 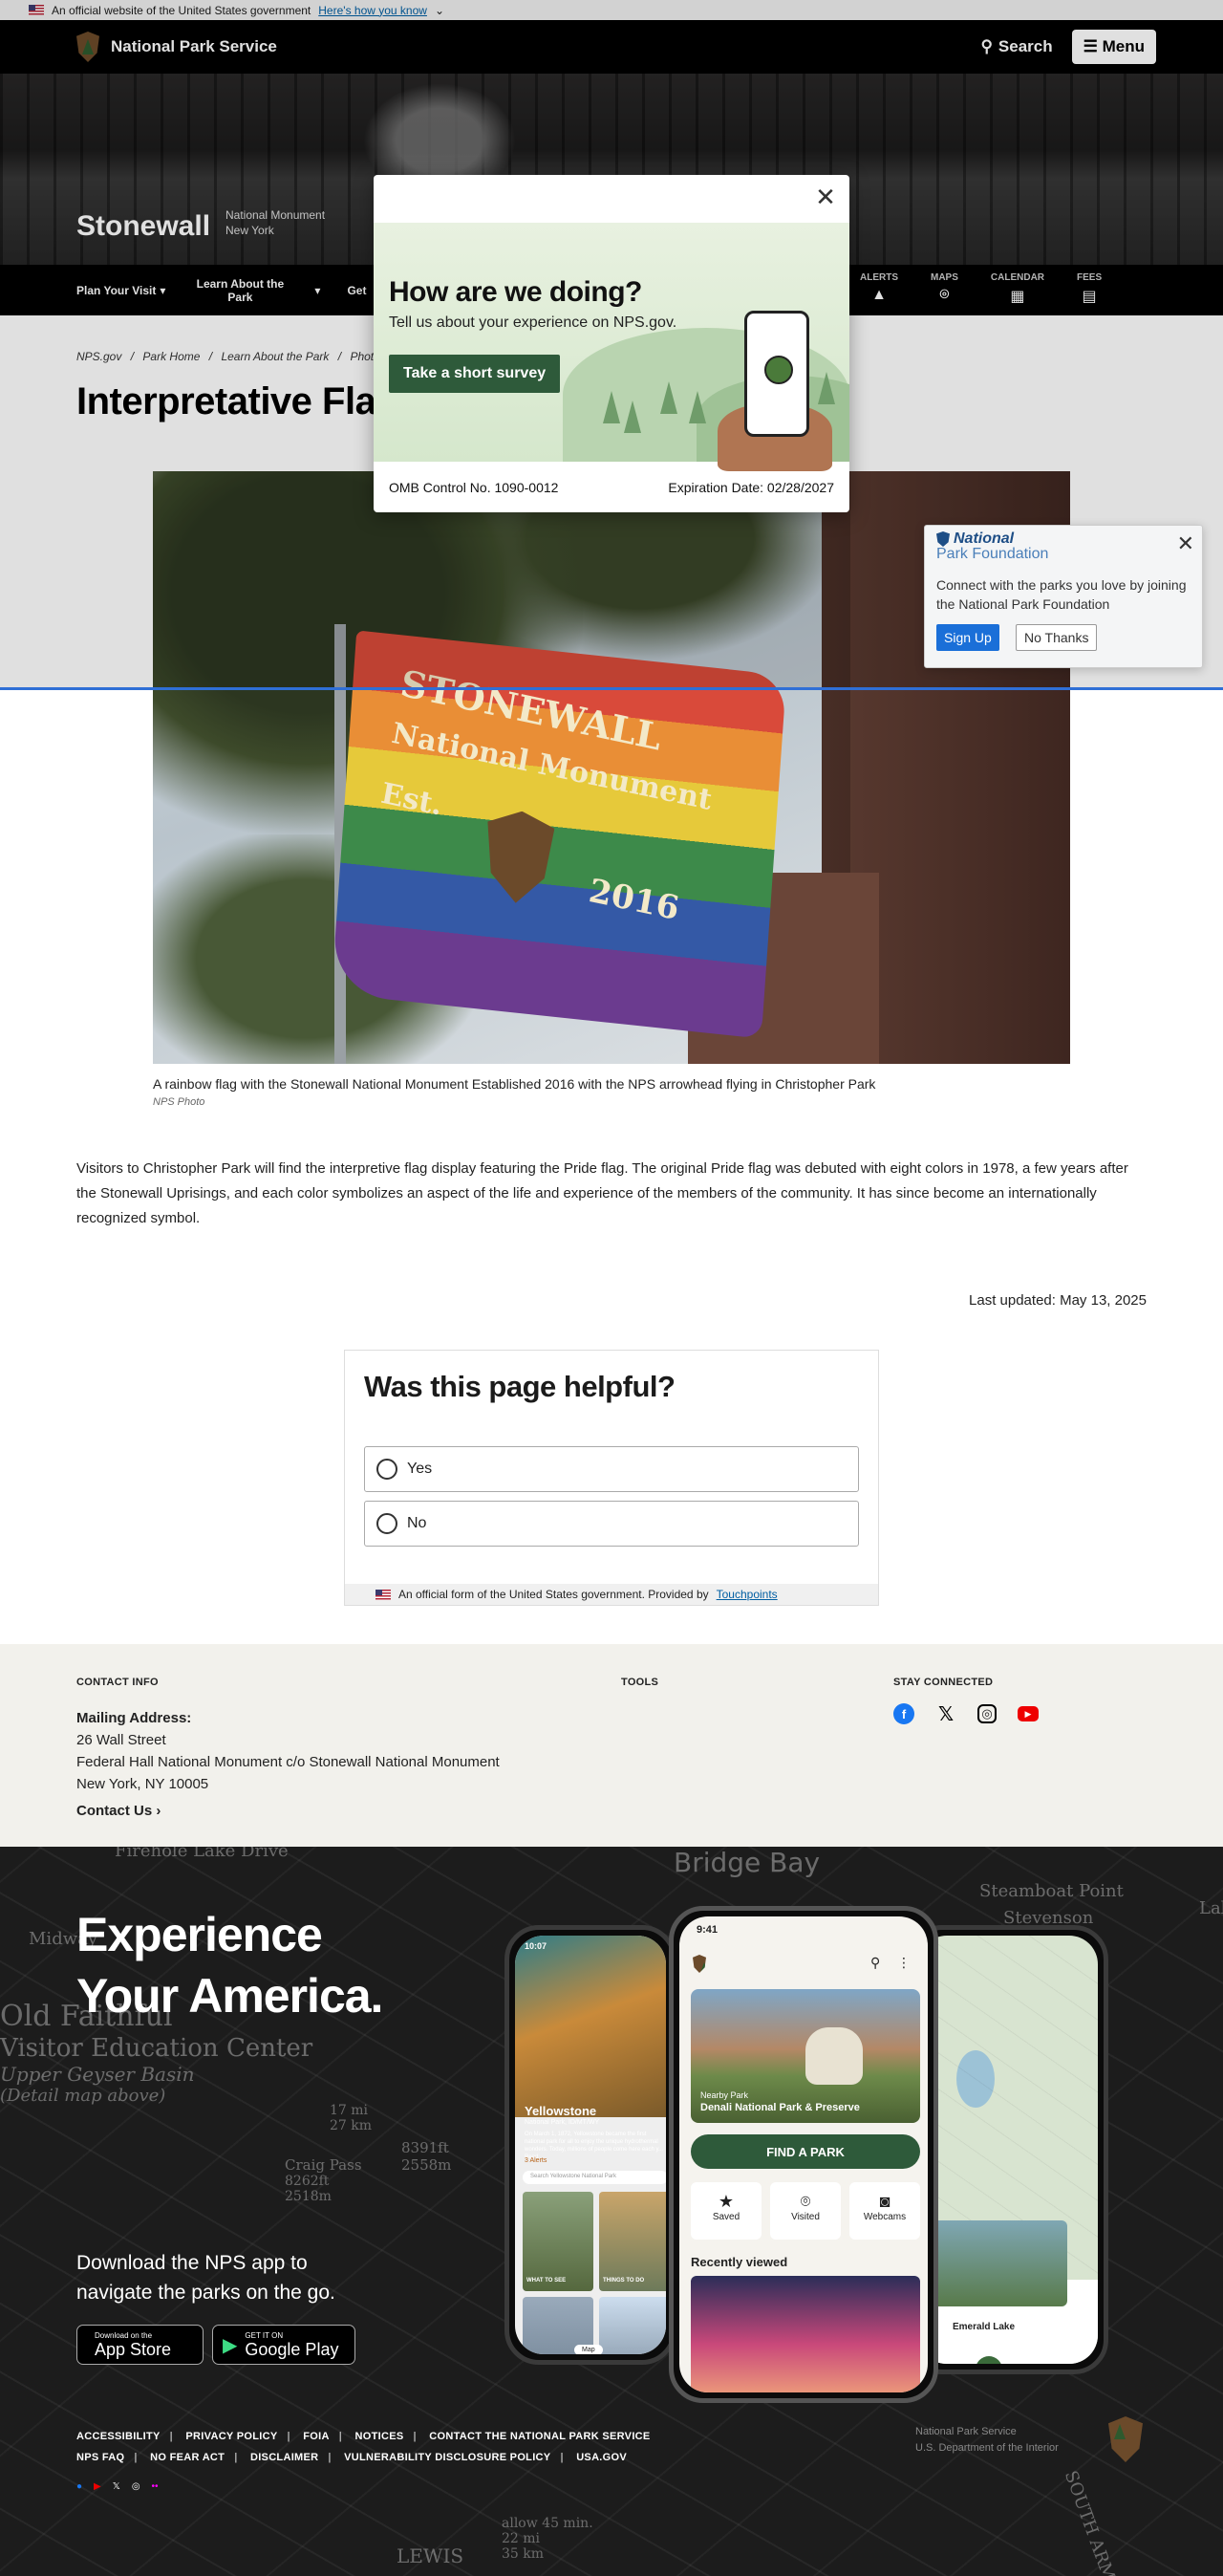 I want to click on contact-us-link: Contact Us ›, so click(x=118, y=1811).